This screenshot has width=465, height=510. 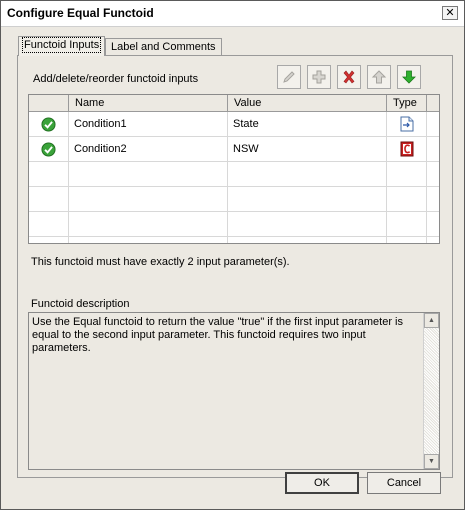 I want to click on ok-button: OK, so click(x=322, y=483).